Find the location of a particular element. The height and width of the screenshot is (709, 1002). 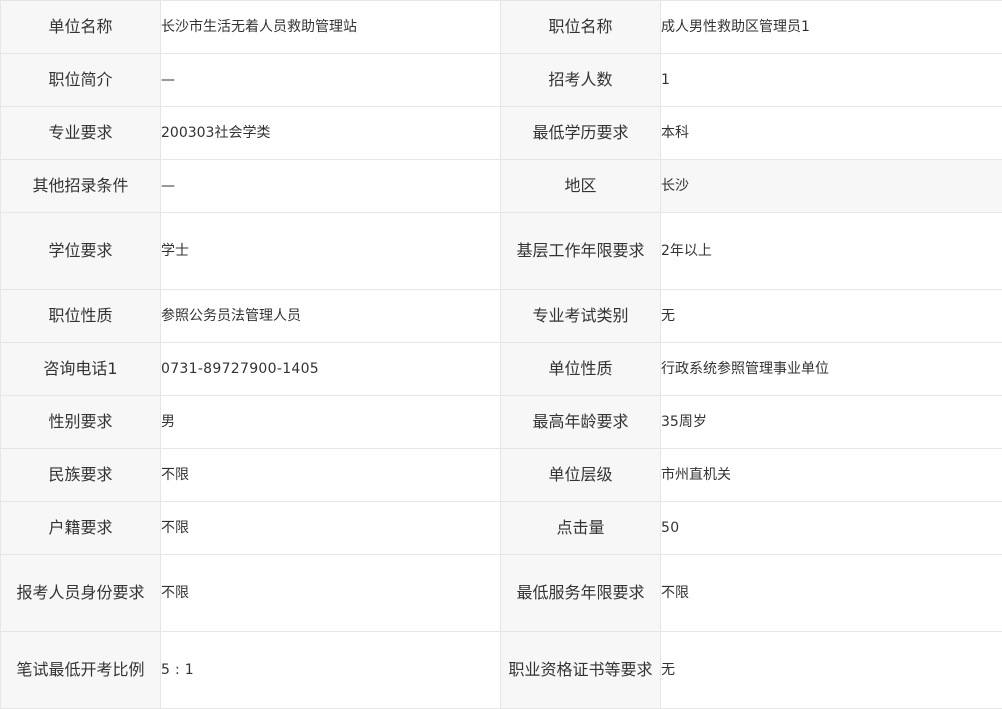

table-row: 笔试最低开考比例 5 : 1 职业资格证书等要求 无 is located at coordinates (501, 670).